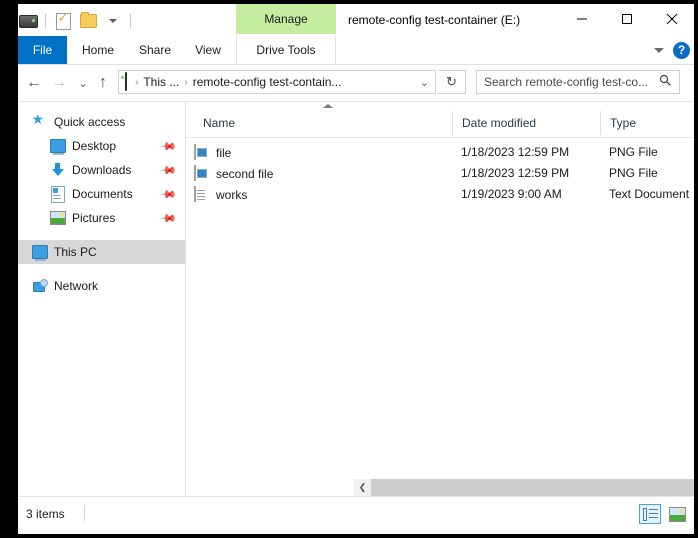 The image size is (698, 538). Describe the element at coordinates (677, 514) in the screenshot. I see `large-icons-view-button` at that location.